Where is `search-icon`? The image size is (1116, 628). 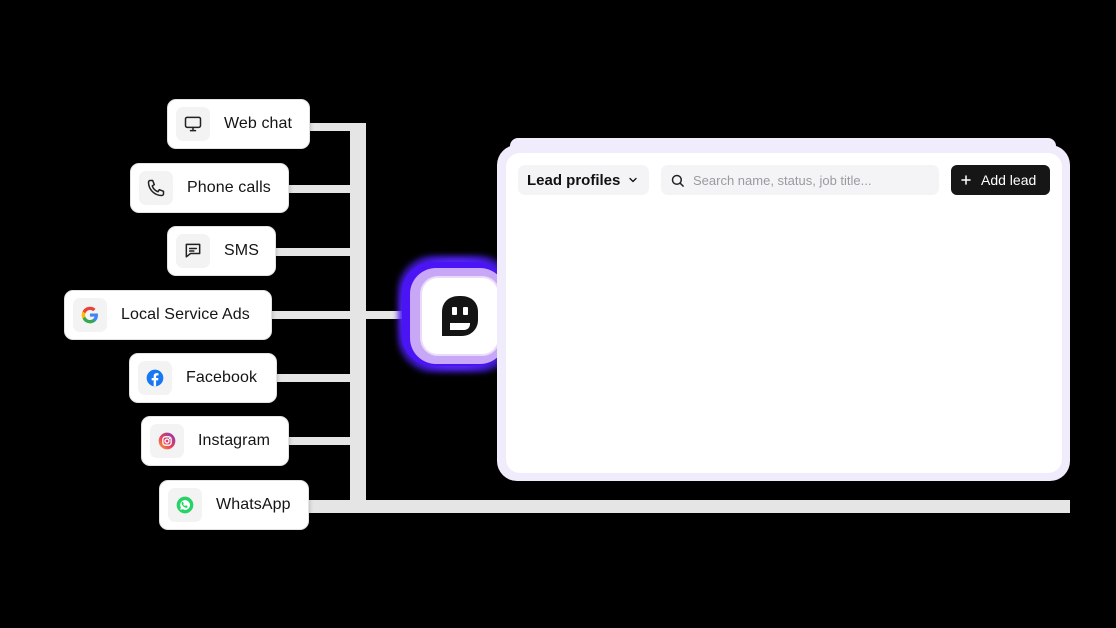
search-icon is located at coordinates (677, 180).